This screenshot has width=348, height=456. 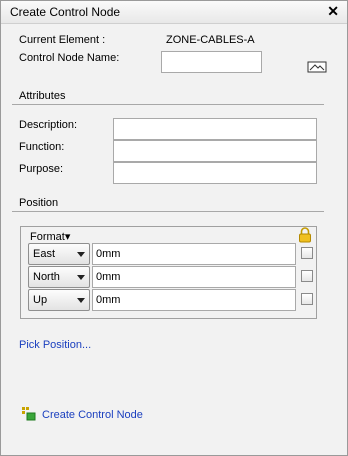 What do you see at coordinates (307, 299) in the screenshot?
I see `up-lock-checkbox` at bounding box center [307, 299].